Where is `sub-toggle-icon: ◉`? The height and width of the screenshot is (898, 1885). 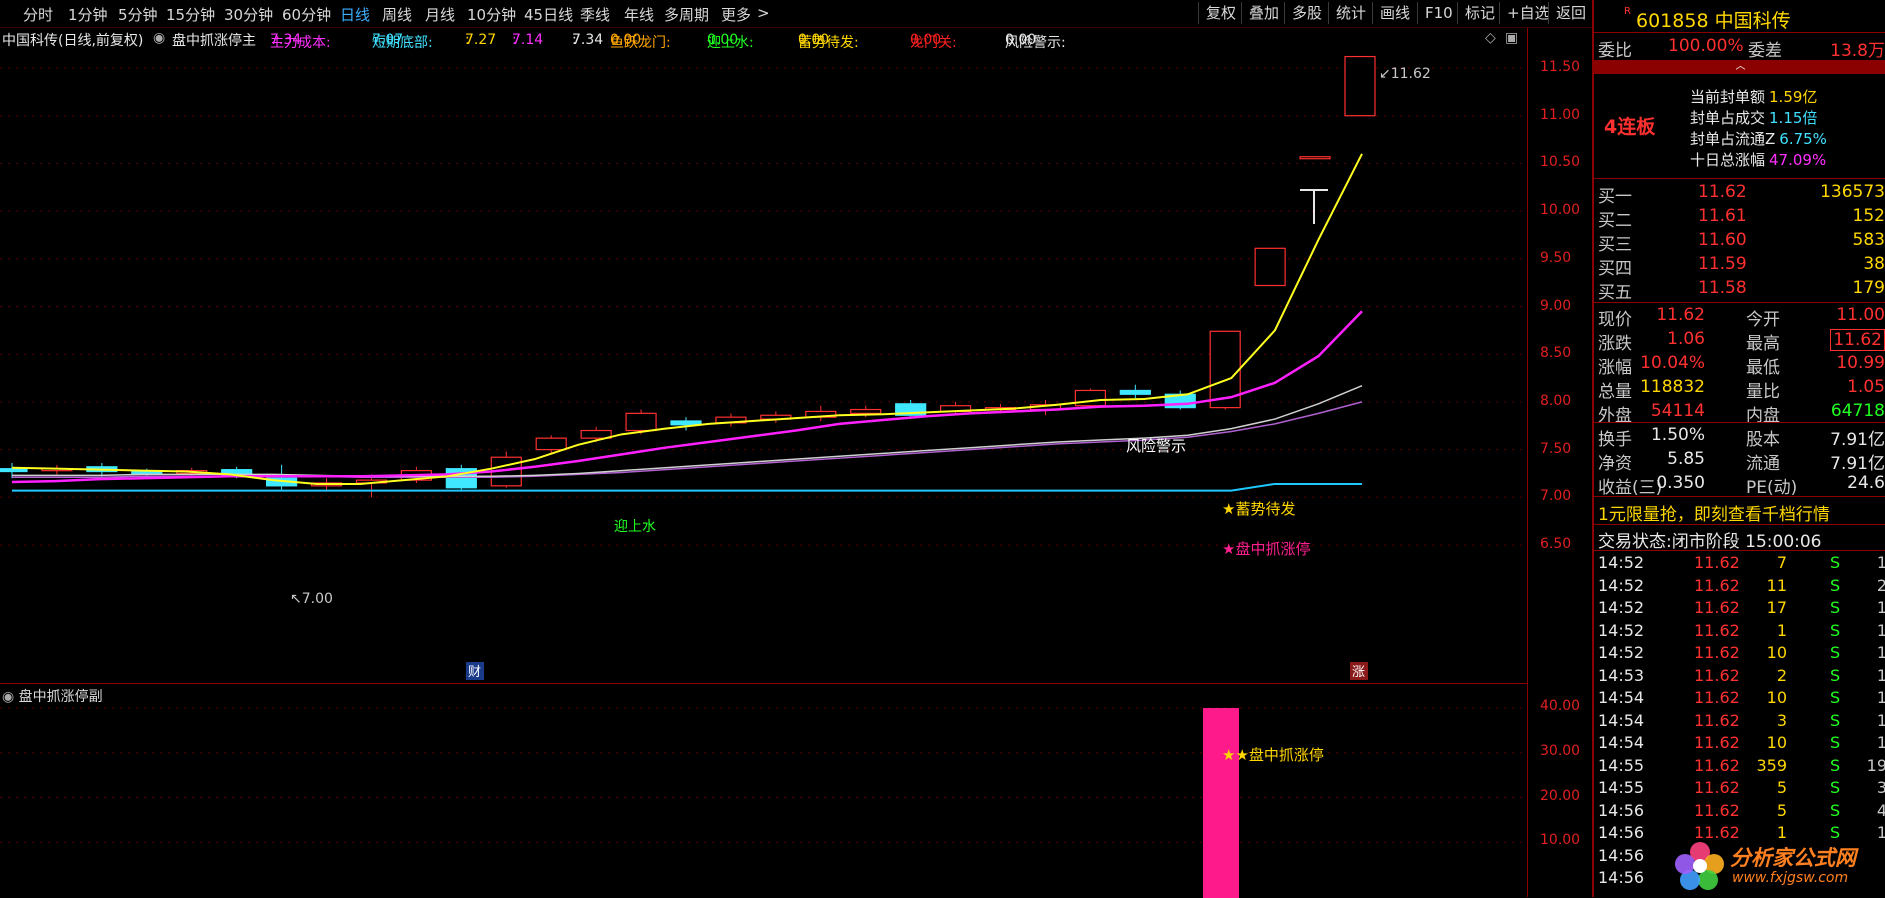
sub-toggle-icon: ◉ is located at coordinates (8, 697).